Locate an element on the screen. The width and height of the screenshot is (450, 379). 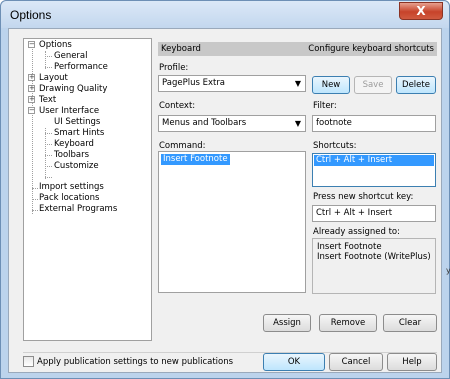
tree-item-performance: Performance is located at coordinates (81, 67).